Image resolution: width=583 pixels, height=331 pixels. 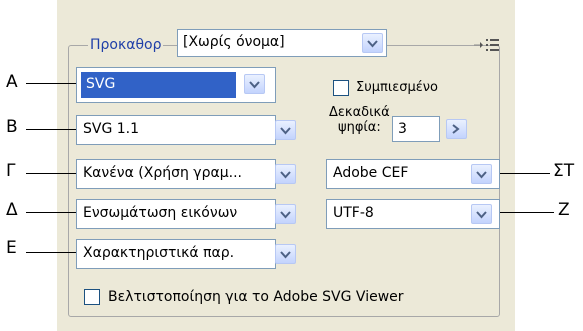 What do you see at coordinates (51, 173) in the screenshot?
I see `callout-g-line` at bounding box center [51, 173].